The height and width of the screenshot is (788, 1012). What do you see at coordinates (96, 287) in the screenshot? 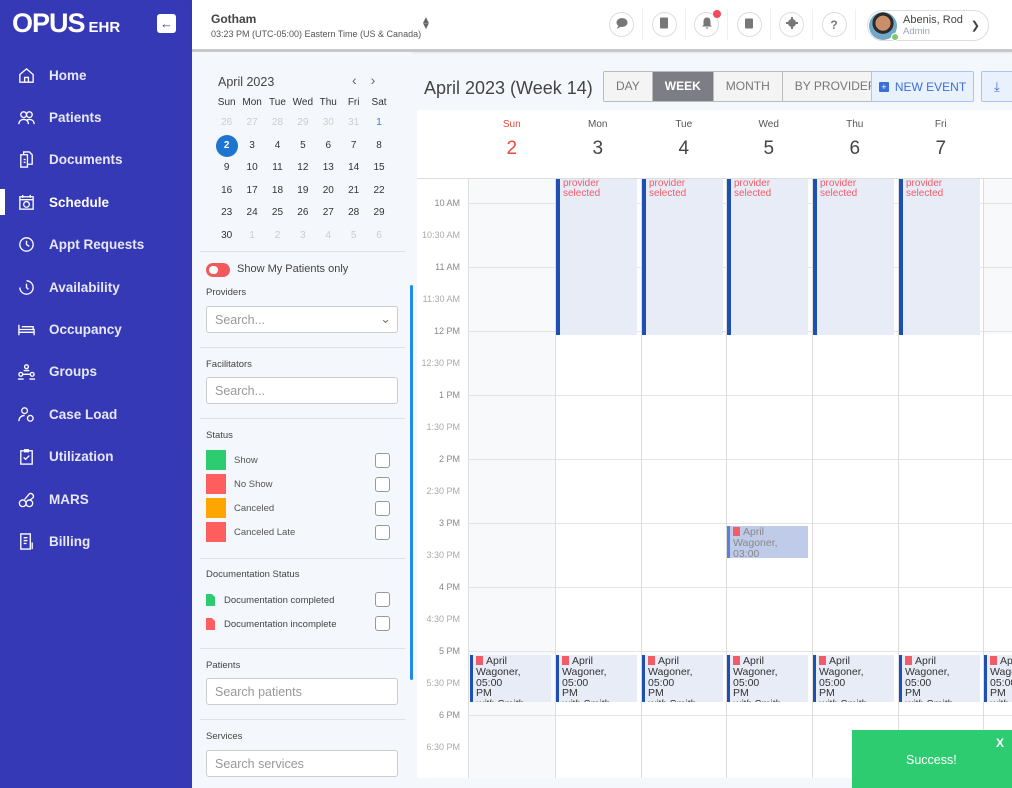
I see `sidebar-item-availability: Availability` at bounding box center [96, 287].